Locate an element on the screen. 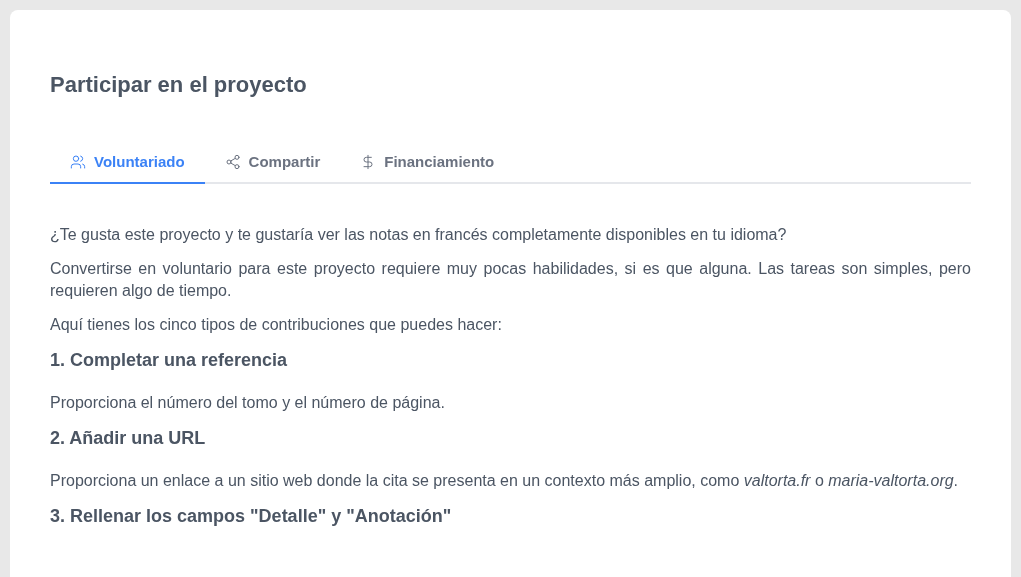  section-heading: 2. Añadir una URL is located at coordinates (128, 438).